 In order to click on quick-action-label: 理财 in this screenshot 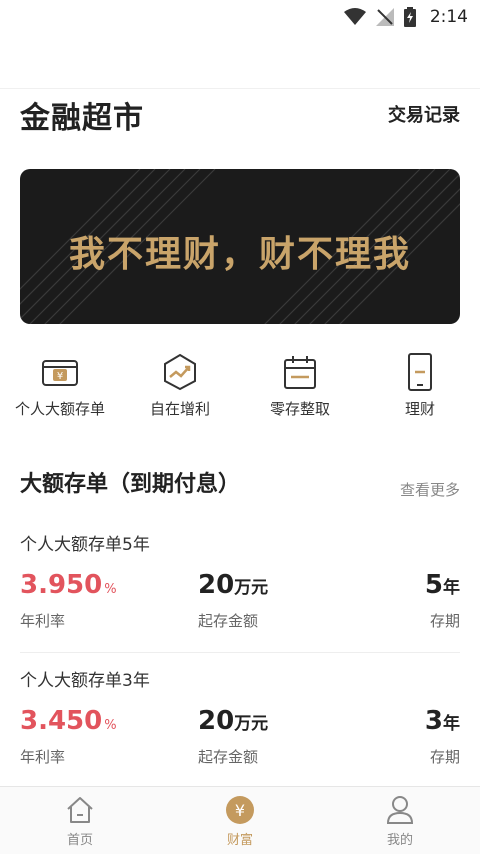, I will do `click(419, 409)`.